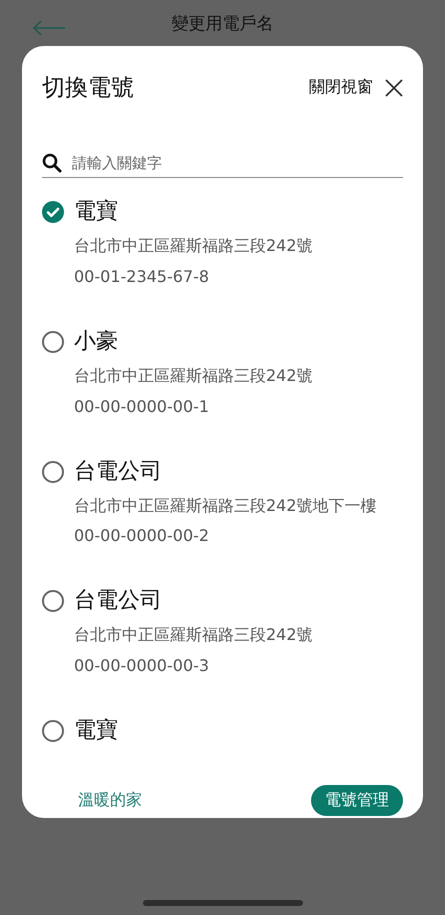 The image size is (445, 915). Describe the element at coordinates (53, 212) in the screenshot. I see `radio-checked` at that location.